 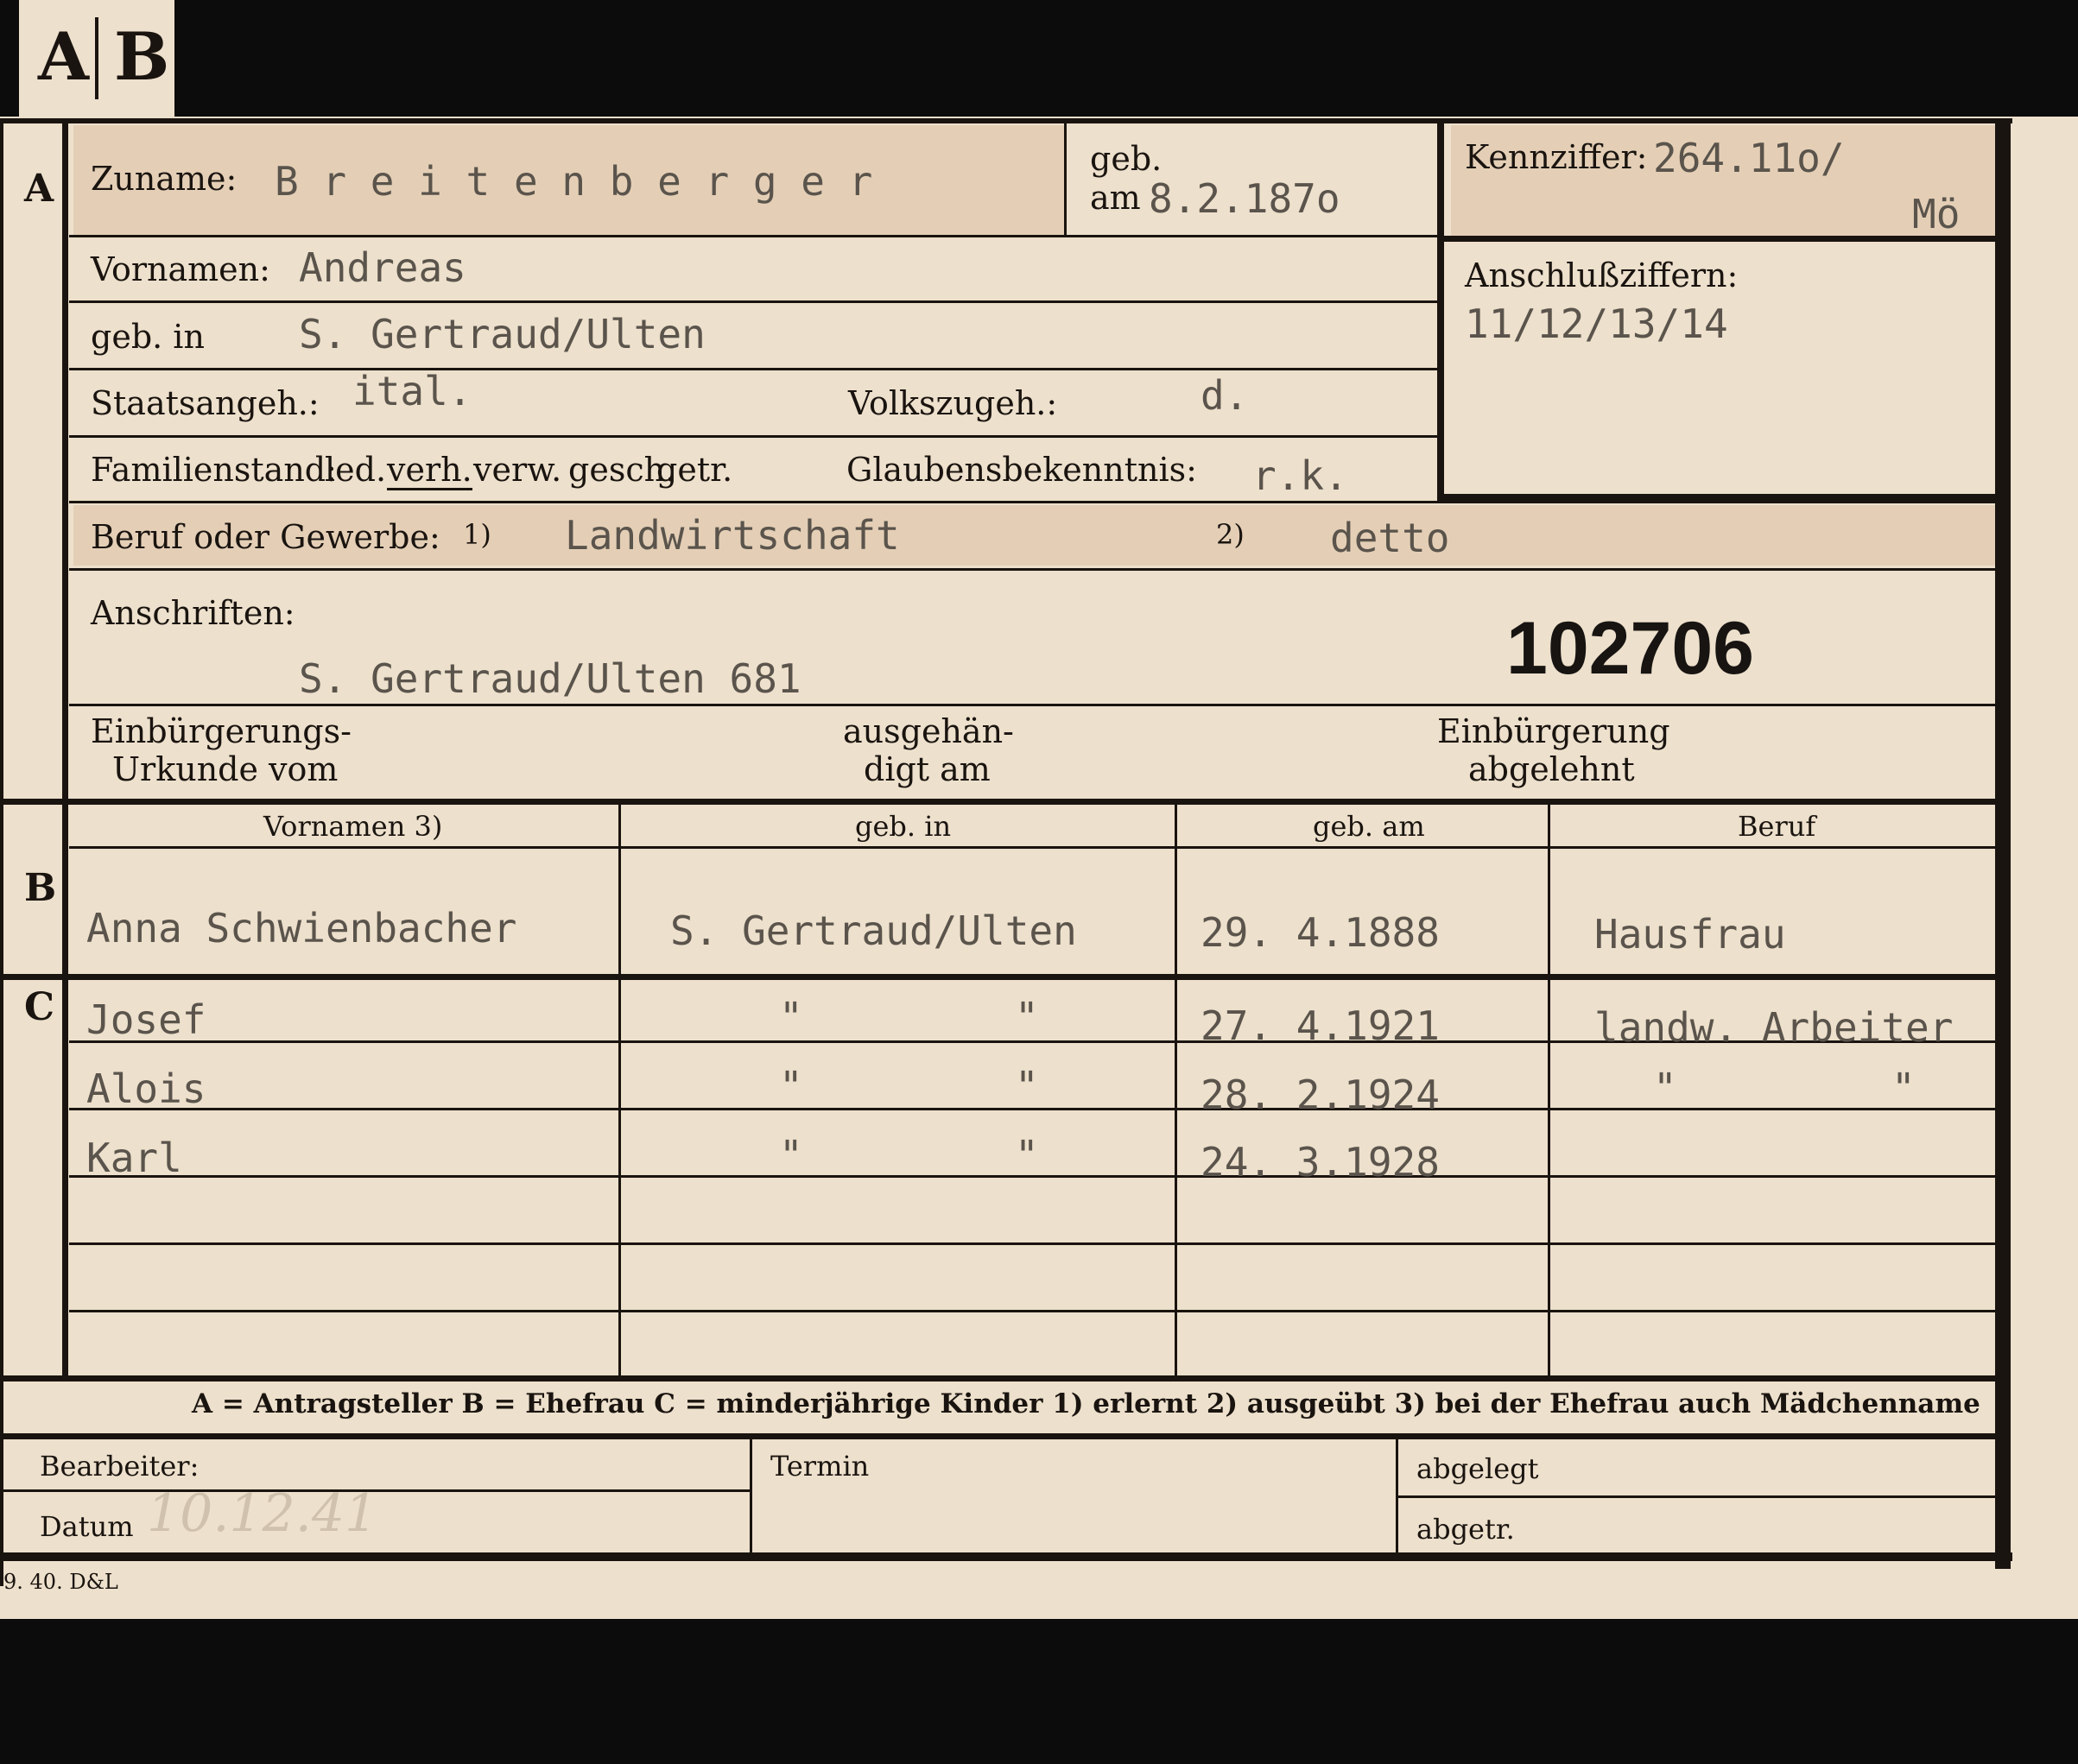 I want to click on anschluss-value: 11/12/13/14, so click(x=1597, y=323).